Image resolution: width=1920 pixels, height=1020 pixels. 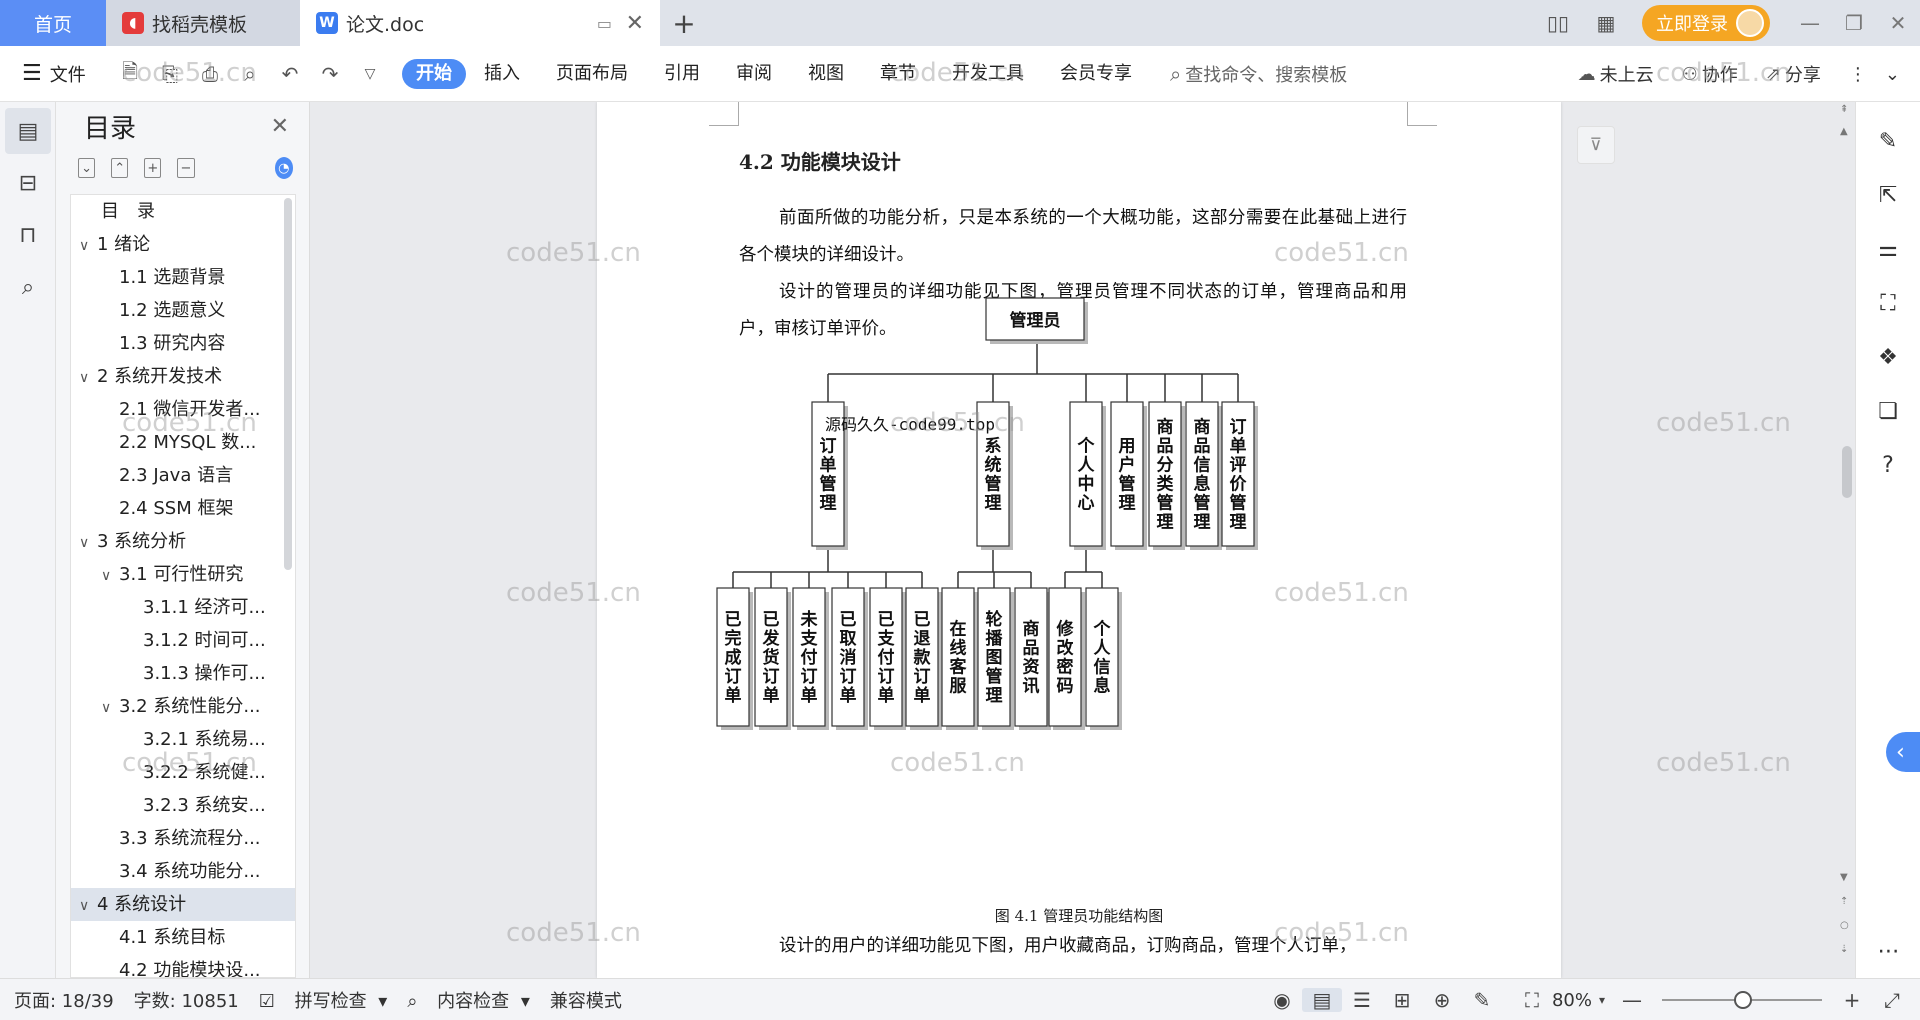 What do you see at coordinates (1888, 195) in the screenshot?
I see `cursor-icon: ⇱` at bounding box center [1888, 195].